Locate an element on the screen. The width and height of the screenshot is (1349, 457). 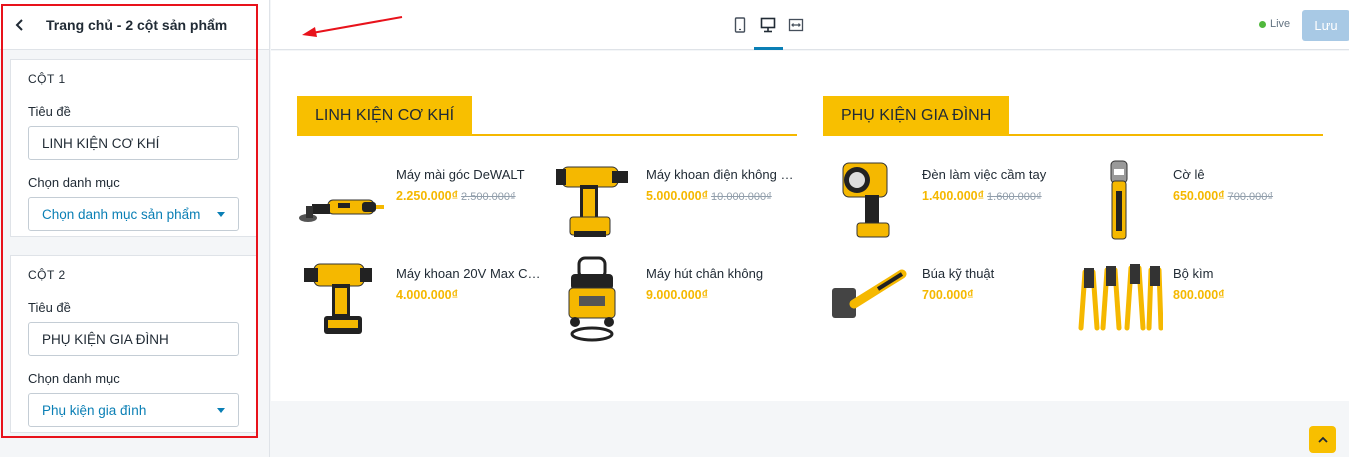
product-card: Cờ lê 650.000₫ 700.000₫ is located at coordinates (1199, 200).